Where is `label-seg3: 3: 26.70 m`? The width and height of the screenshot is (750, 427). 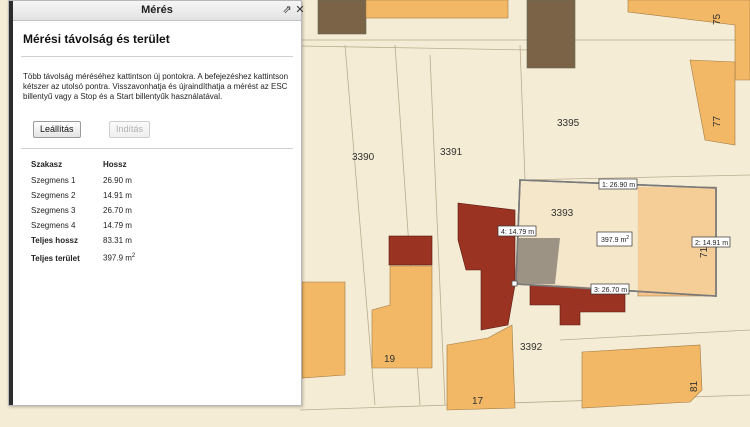
label-seg3: 3: 26.70 m is located at coordinates (610, 289).